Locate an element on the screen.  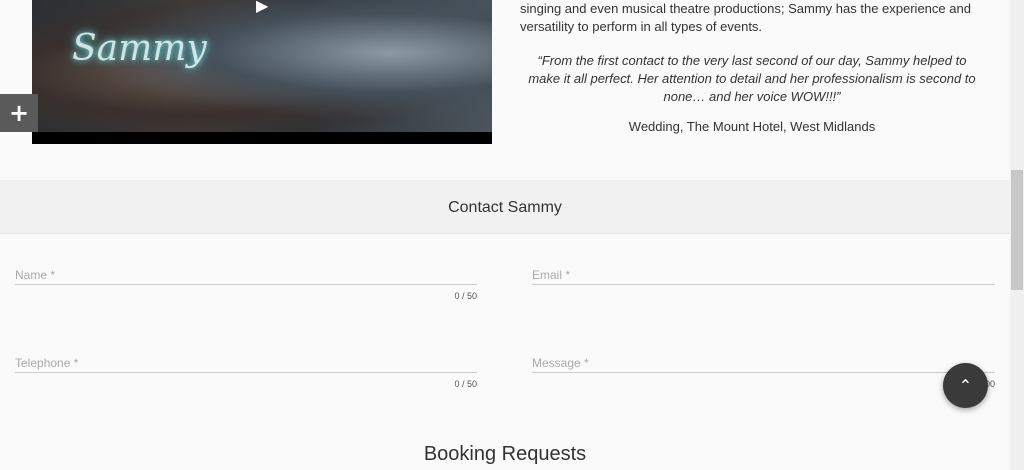
back-to-top-button: ⌃ is located at coordinates (965, 385).